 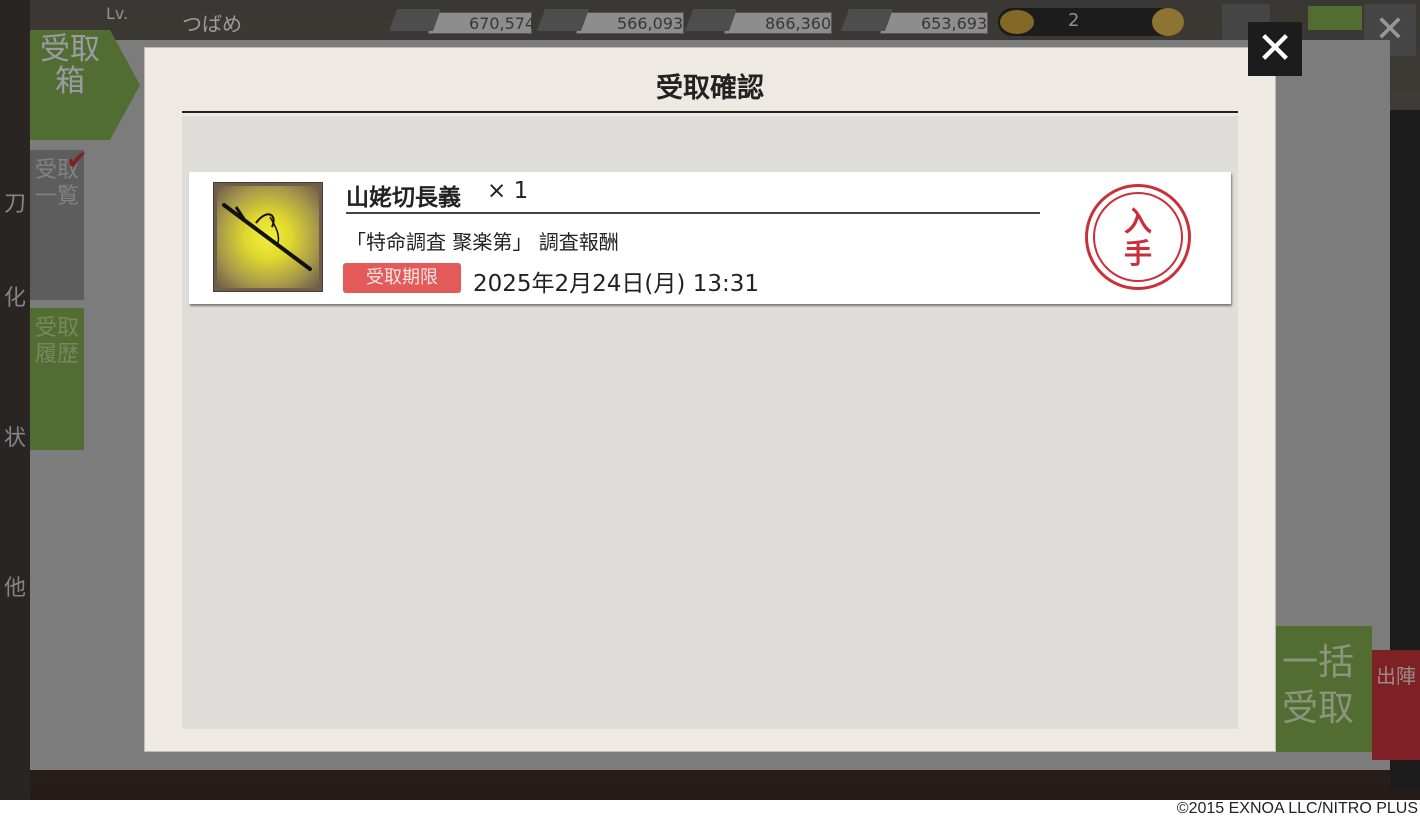 What do you see at coordinates (710, 88) in the screenshot?
I see `dialog-title: 受取確認` at bounding box center [710, 88].